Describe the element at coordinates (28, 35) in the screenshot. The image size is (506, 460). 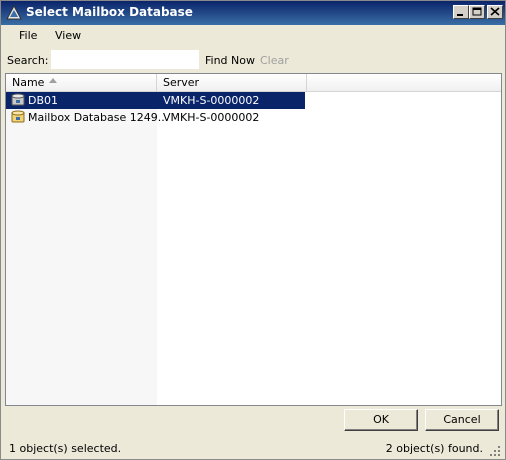
I see `menu-file: File` at that location.